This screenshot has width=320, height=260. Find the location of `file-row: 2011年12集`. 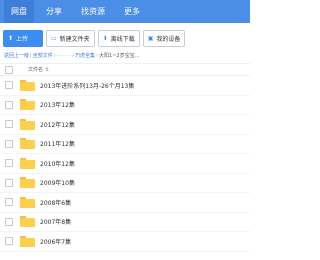

file-row: 2011年12集 is located at coordinates (125, 144).